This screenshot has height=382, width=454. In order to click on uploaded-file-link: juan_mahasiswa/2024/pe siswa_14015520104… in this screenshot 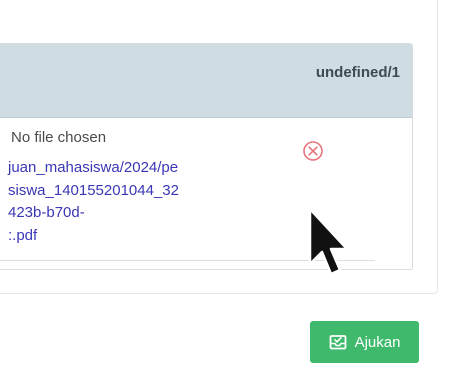, I will do `click(108, 202)`.